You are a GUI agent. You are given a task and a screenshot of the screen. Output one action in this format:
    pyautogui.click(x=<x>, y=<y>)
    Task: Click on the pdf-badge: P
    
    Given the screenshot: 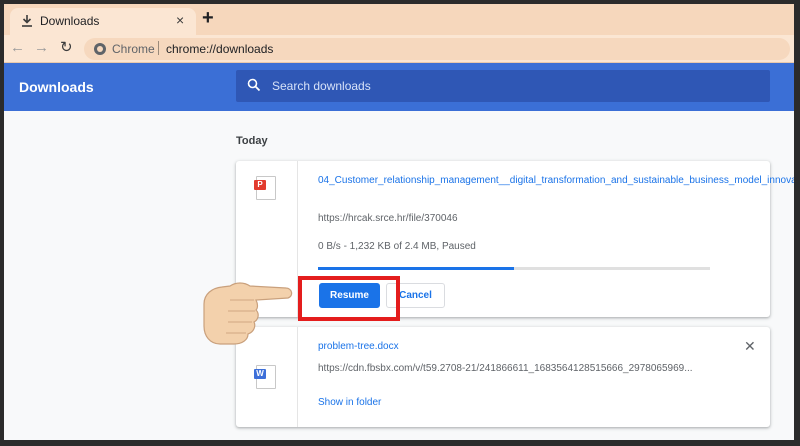 What is the action you would take?
    pyautogui.click(x=260, y=185)
    